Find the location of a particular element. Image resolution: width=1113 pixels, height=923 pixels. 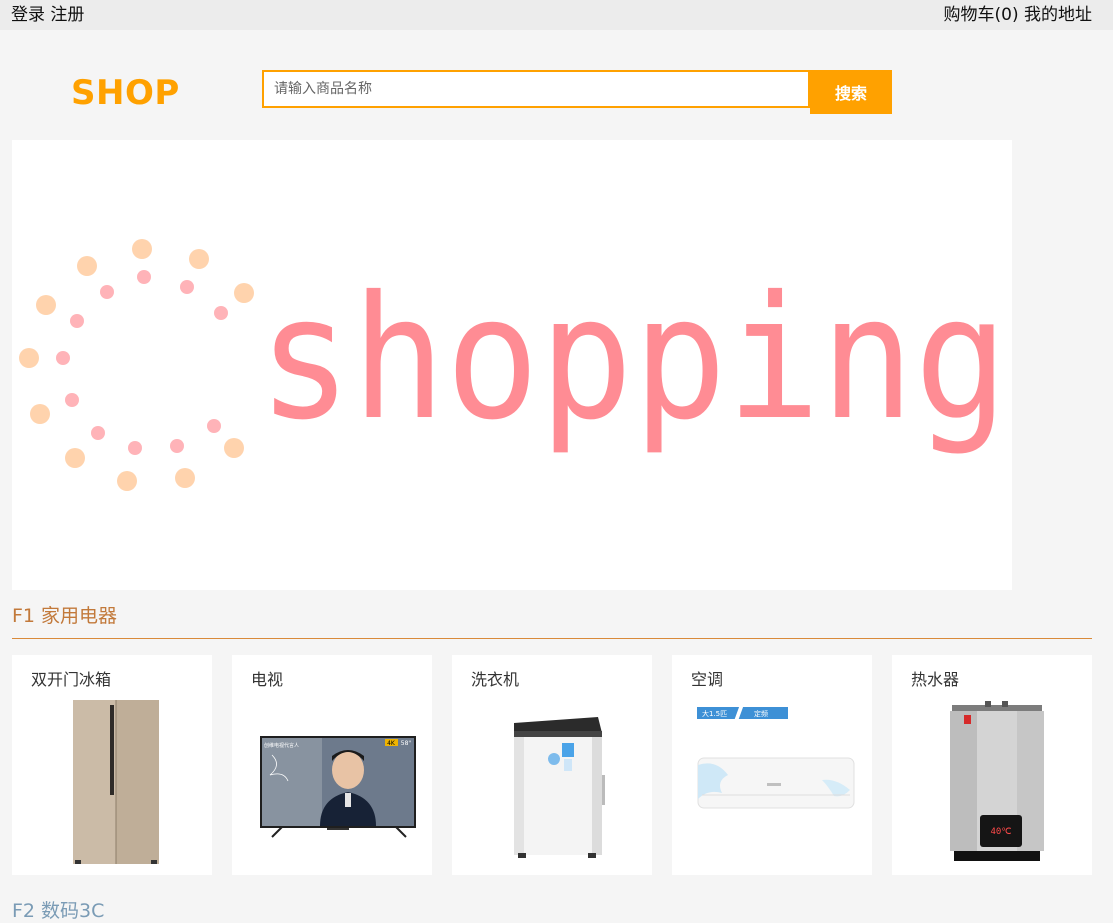

product-name: 热水器 is located at coordinates (935, 679).